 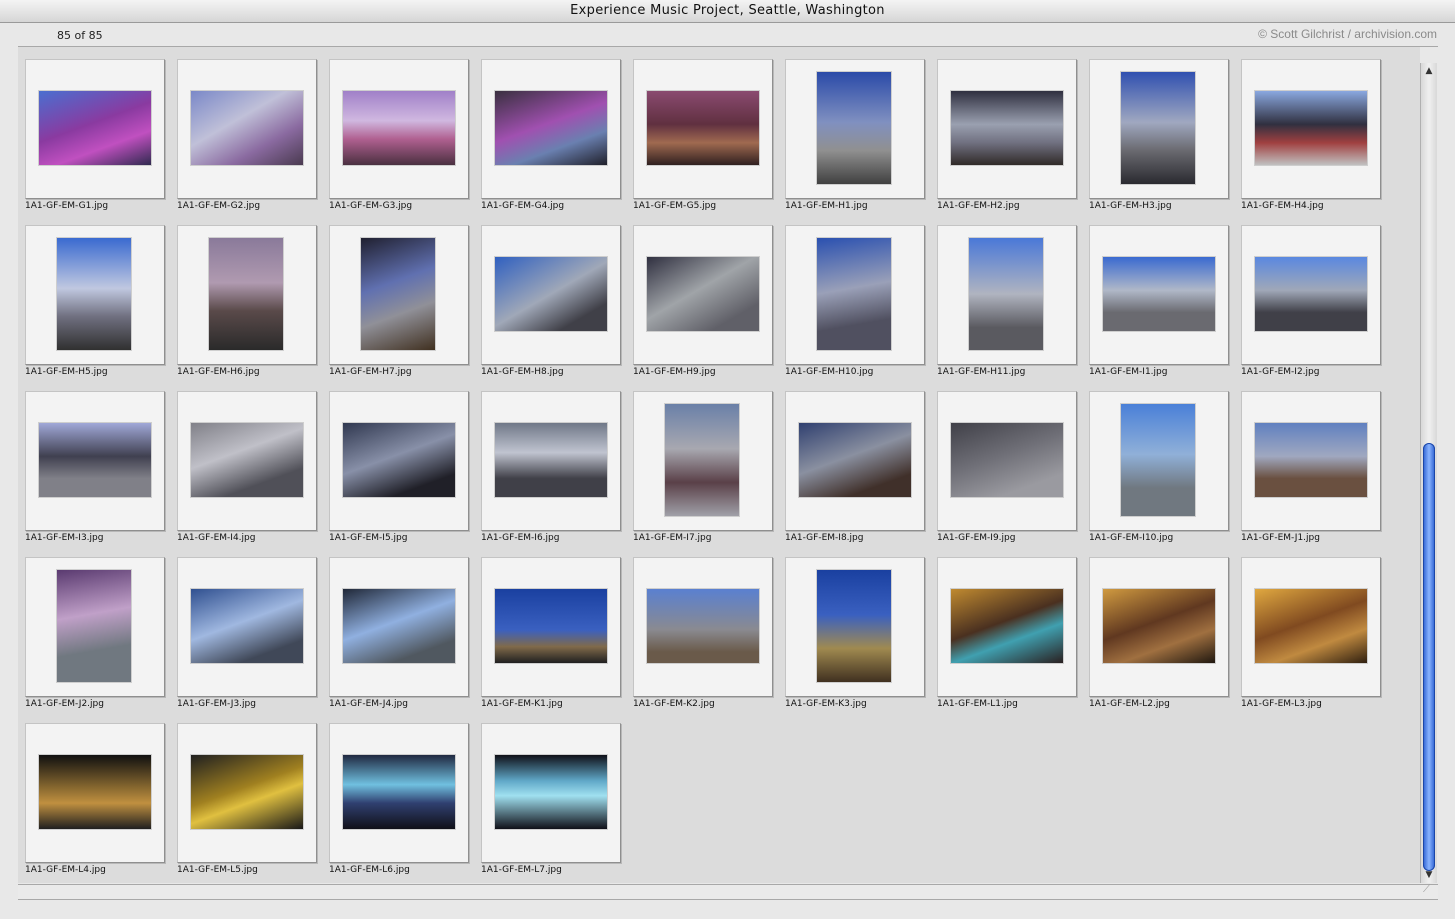 I want to click on thumbnail-item: 1A1-GF-EM-J4.jpg, so click(x=401, y=640).